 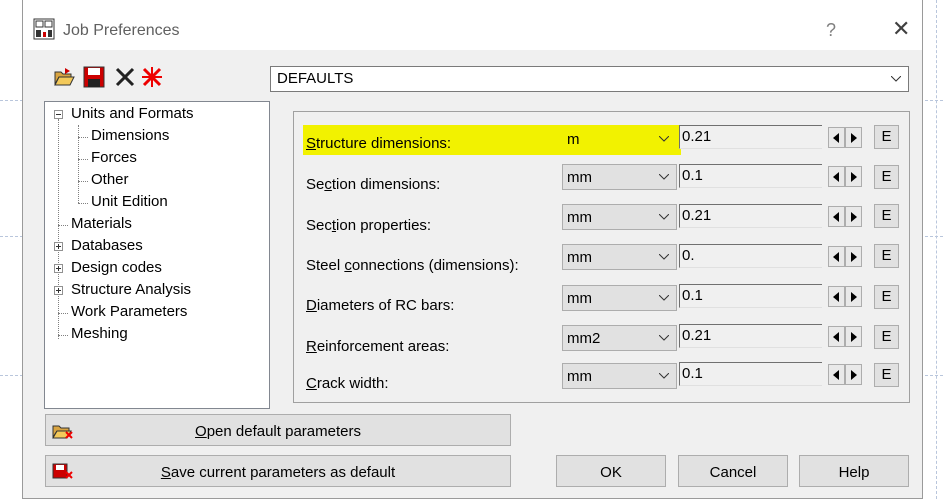 What do you see at coordinates (347, 383) in the screenshot?
I see `crack-width-label: Crack width:` at bounding box center [347, 383].